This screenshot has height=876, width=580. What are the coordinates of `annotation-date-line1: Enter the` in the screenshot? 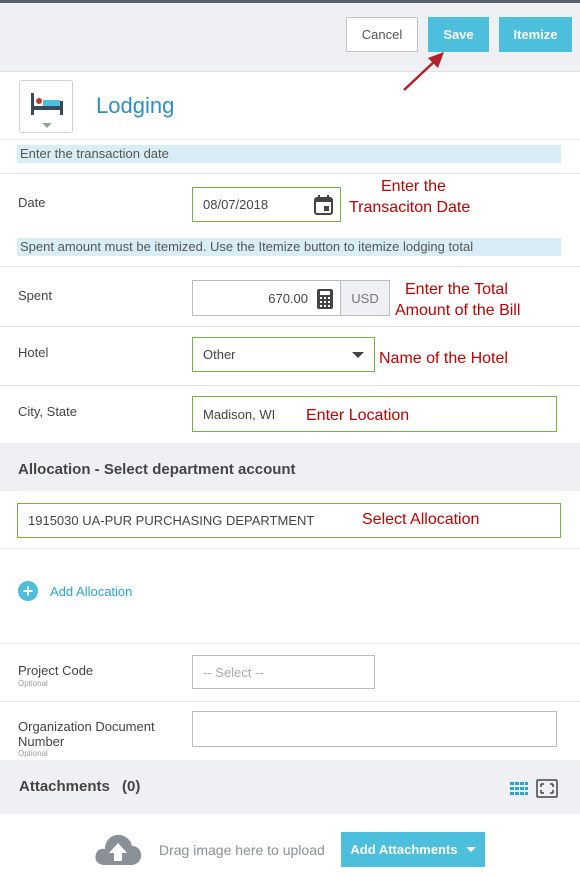 It's located at (413, 186).